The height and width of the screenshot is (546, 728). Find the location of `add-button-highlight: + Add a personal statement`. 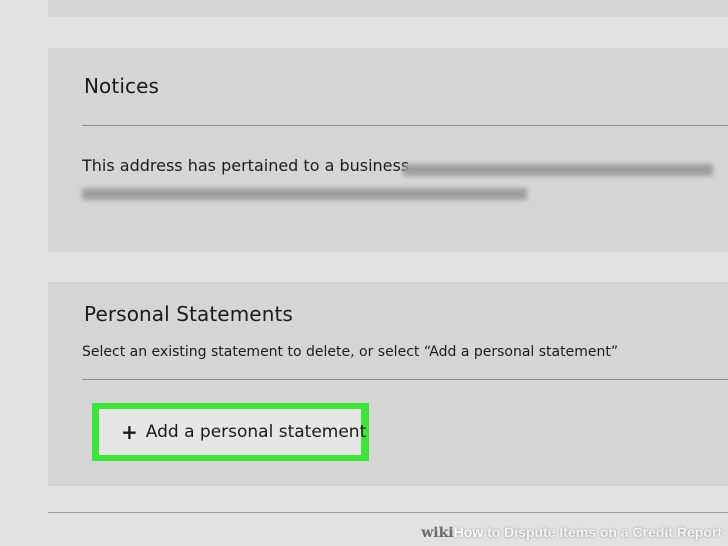

add-button-highlight: + Add a personal statement is located at coordinates (230, 432).